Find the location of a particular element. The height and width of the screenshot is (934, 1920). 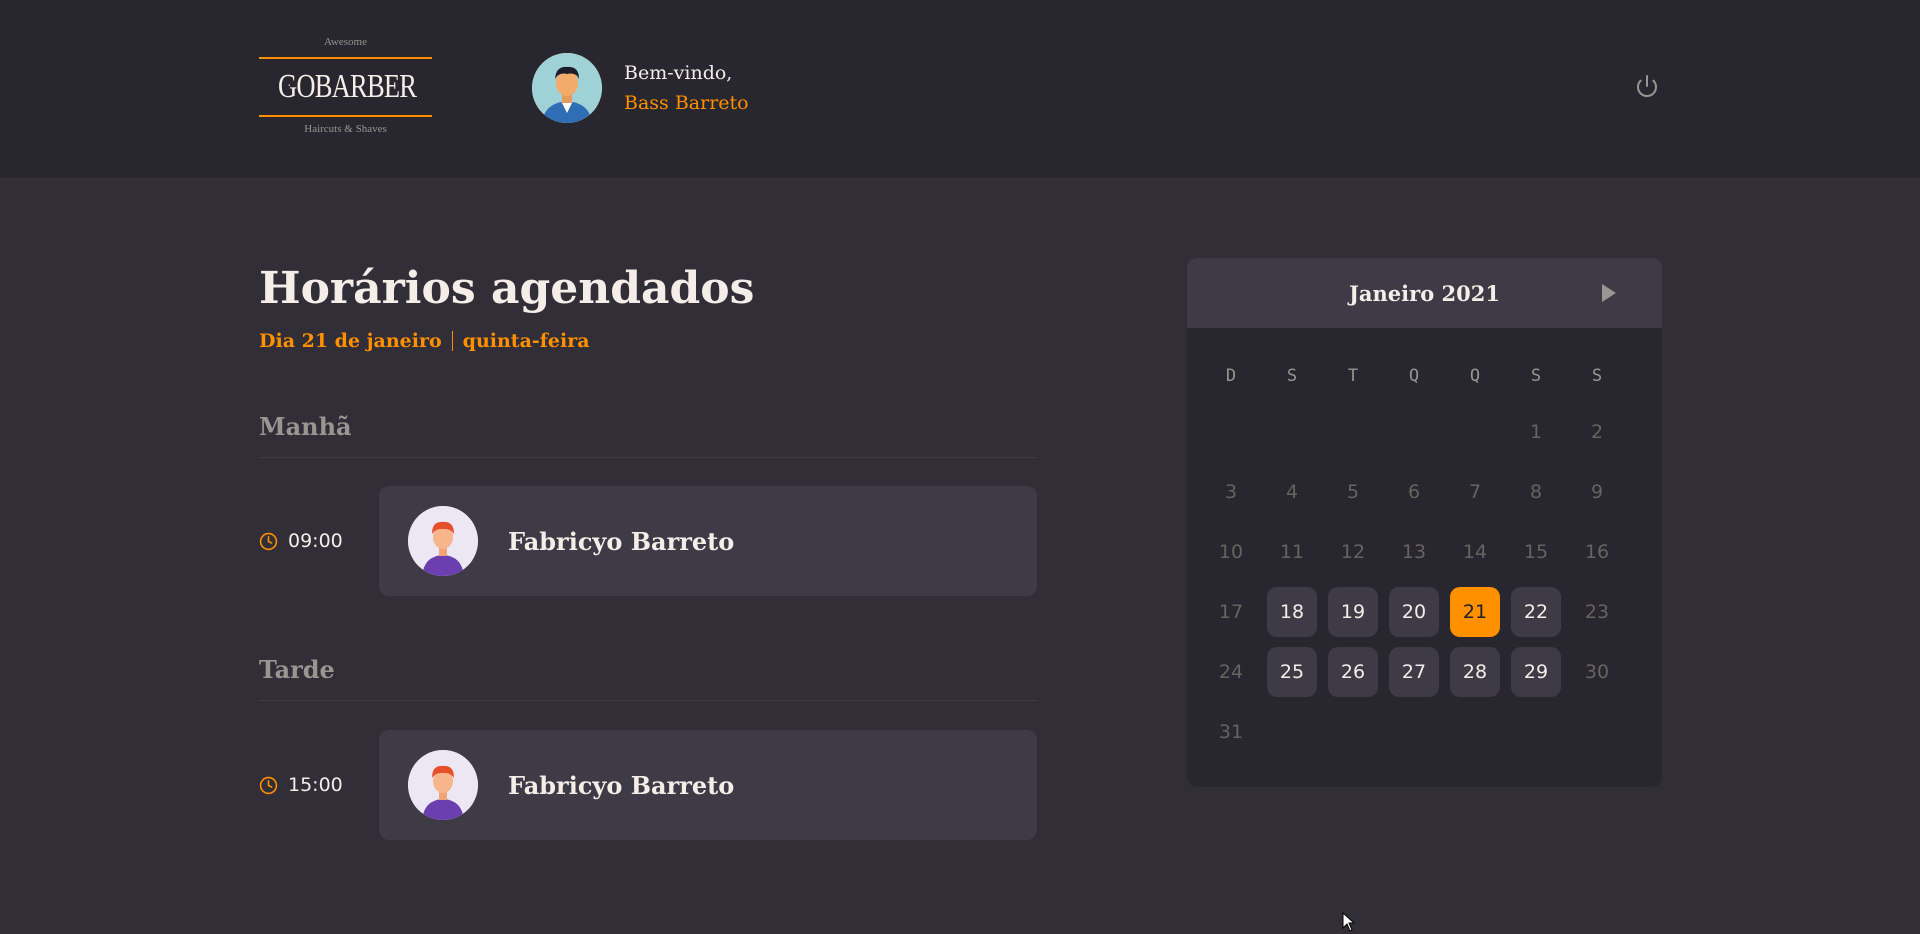

user-avatar-illustration is located at coordinates (567, 88).